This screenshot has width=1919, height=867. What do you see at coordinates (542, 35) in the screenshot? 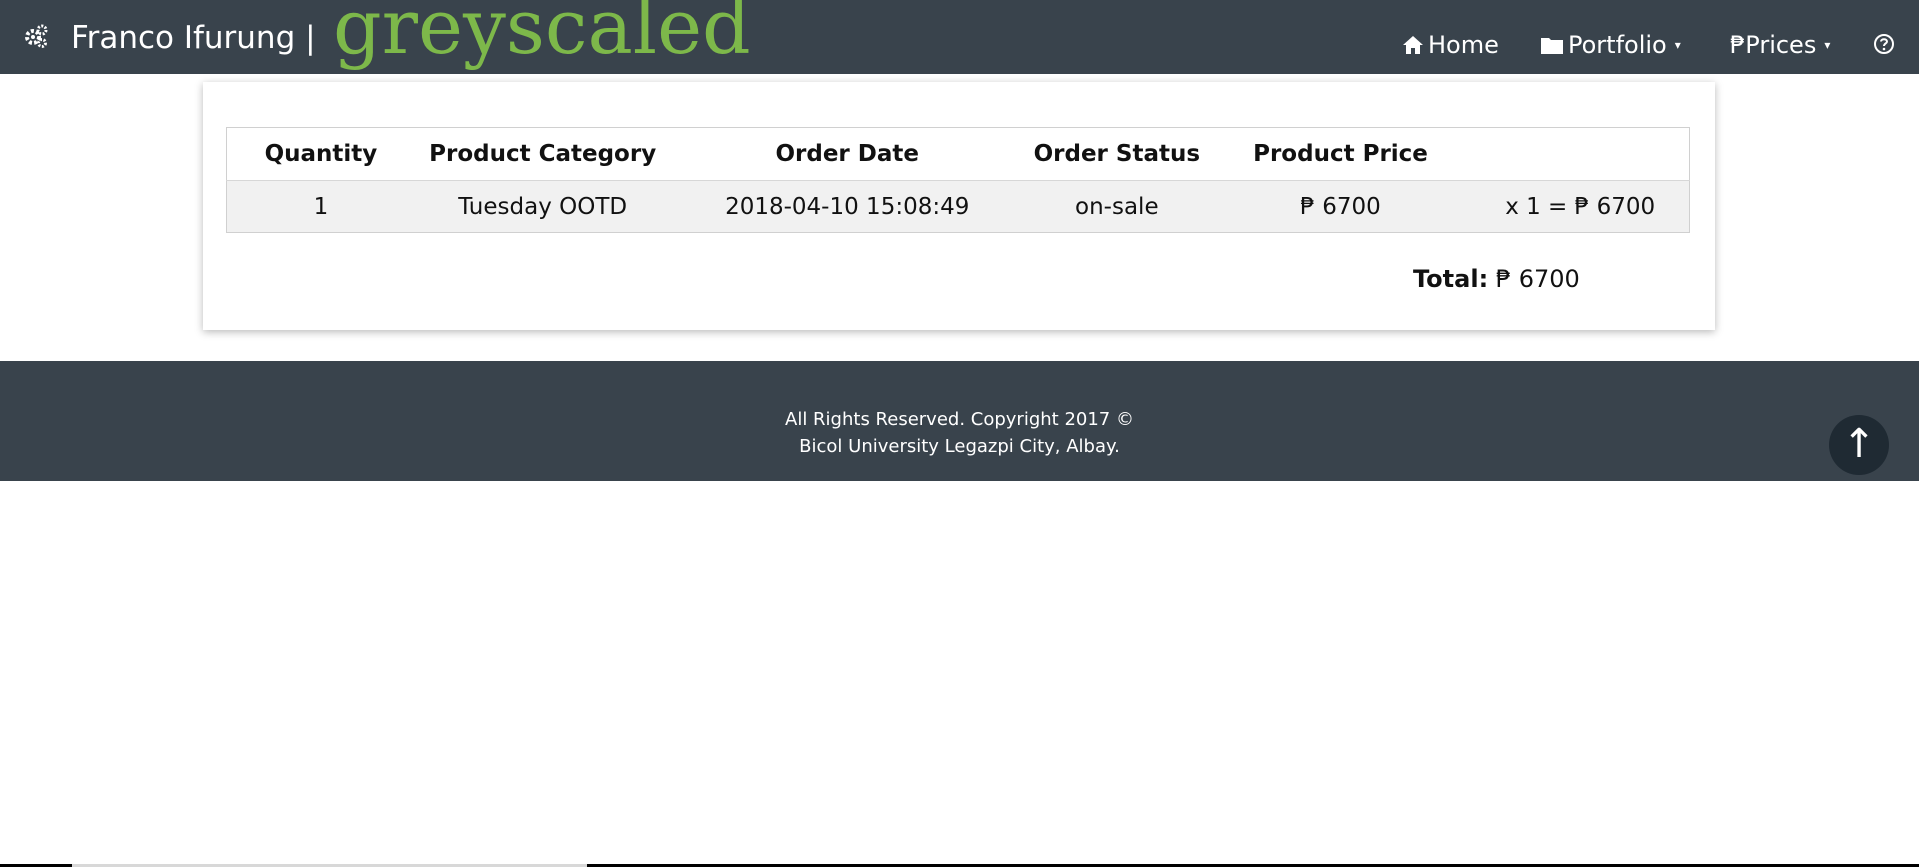
I see `brand-logo: greyscaled` at bounding box center [542, 35].